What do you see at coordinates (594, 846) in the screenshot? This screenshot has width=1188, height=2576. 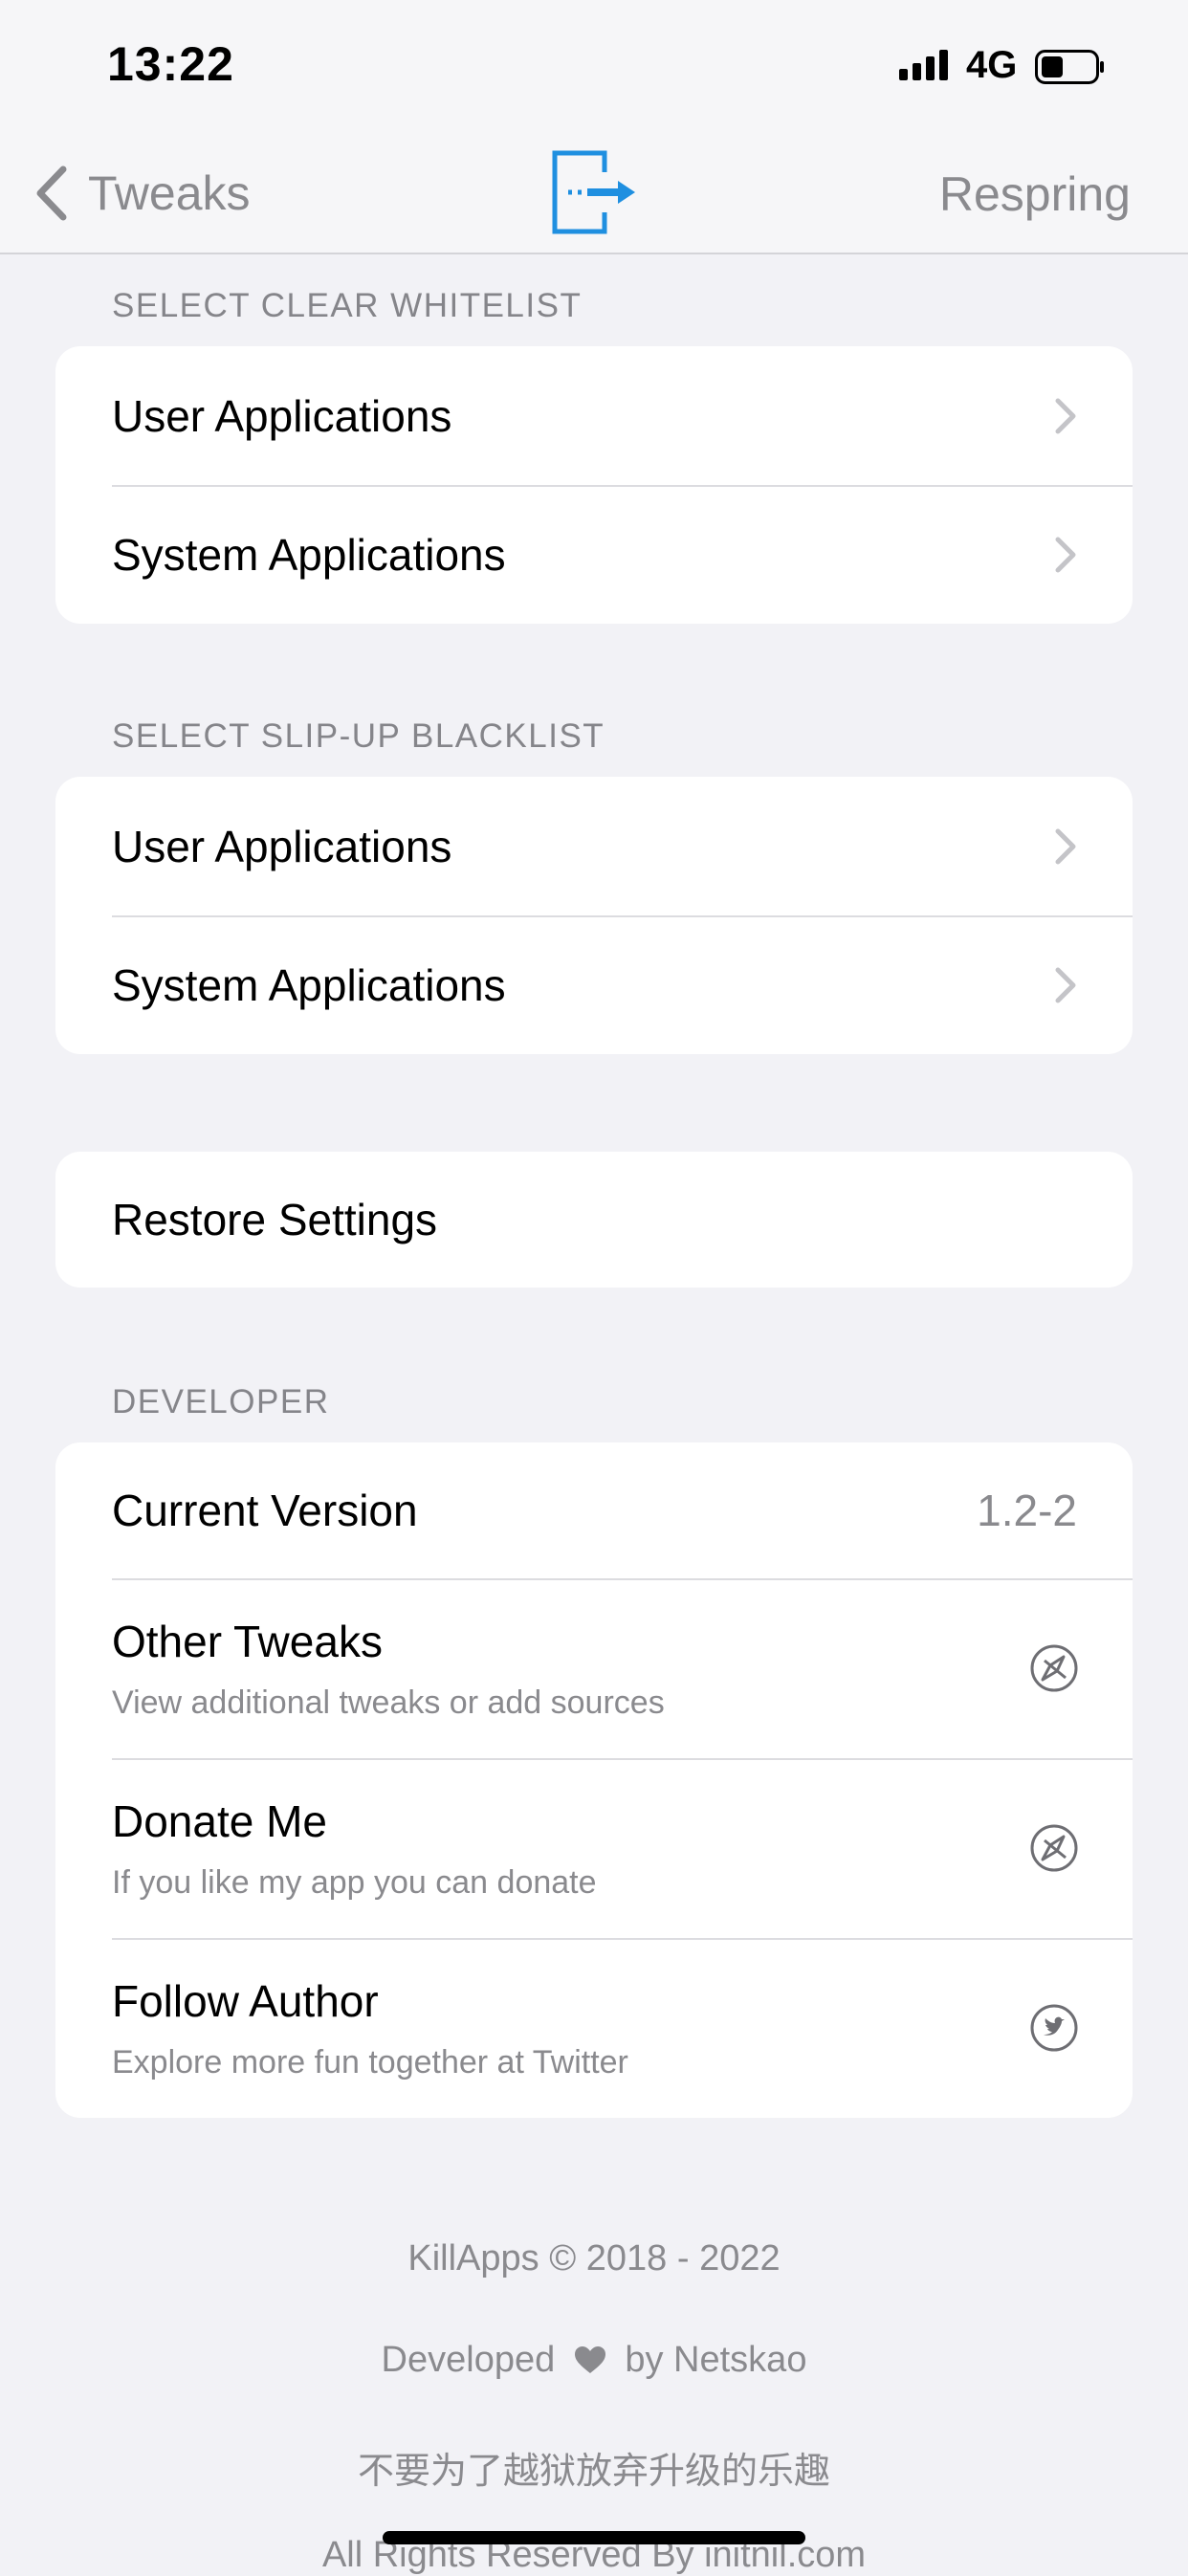 I see `slipup-blacklist-user-apps-row: User Applications` at bounding box center [594, 846].